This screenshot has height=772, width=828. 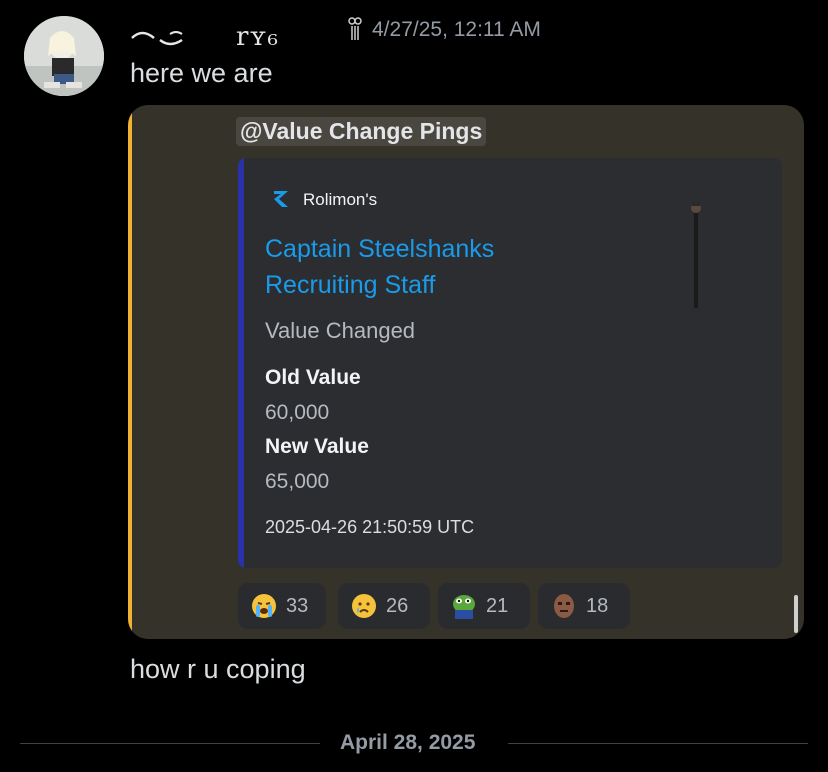 I want to click on reaction-loudly-crying: 33, so click(x=282, y=606).